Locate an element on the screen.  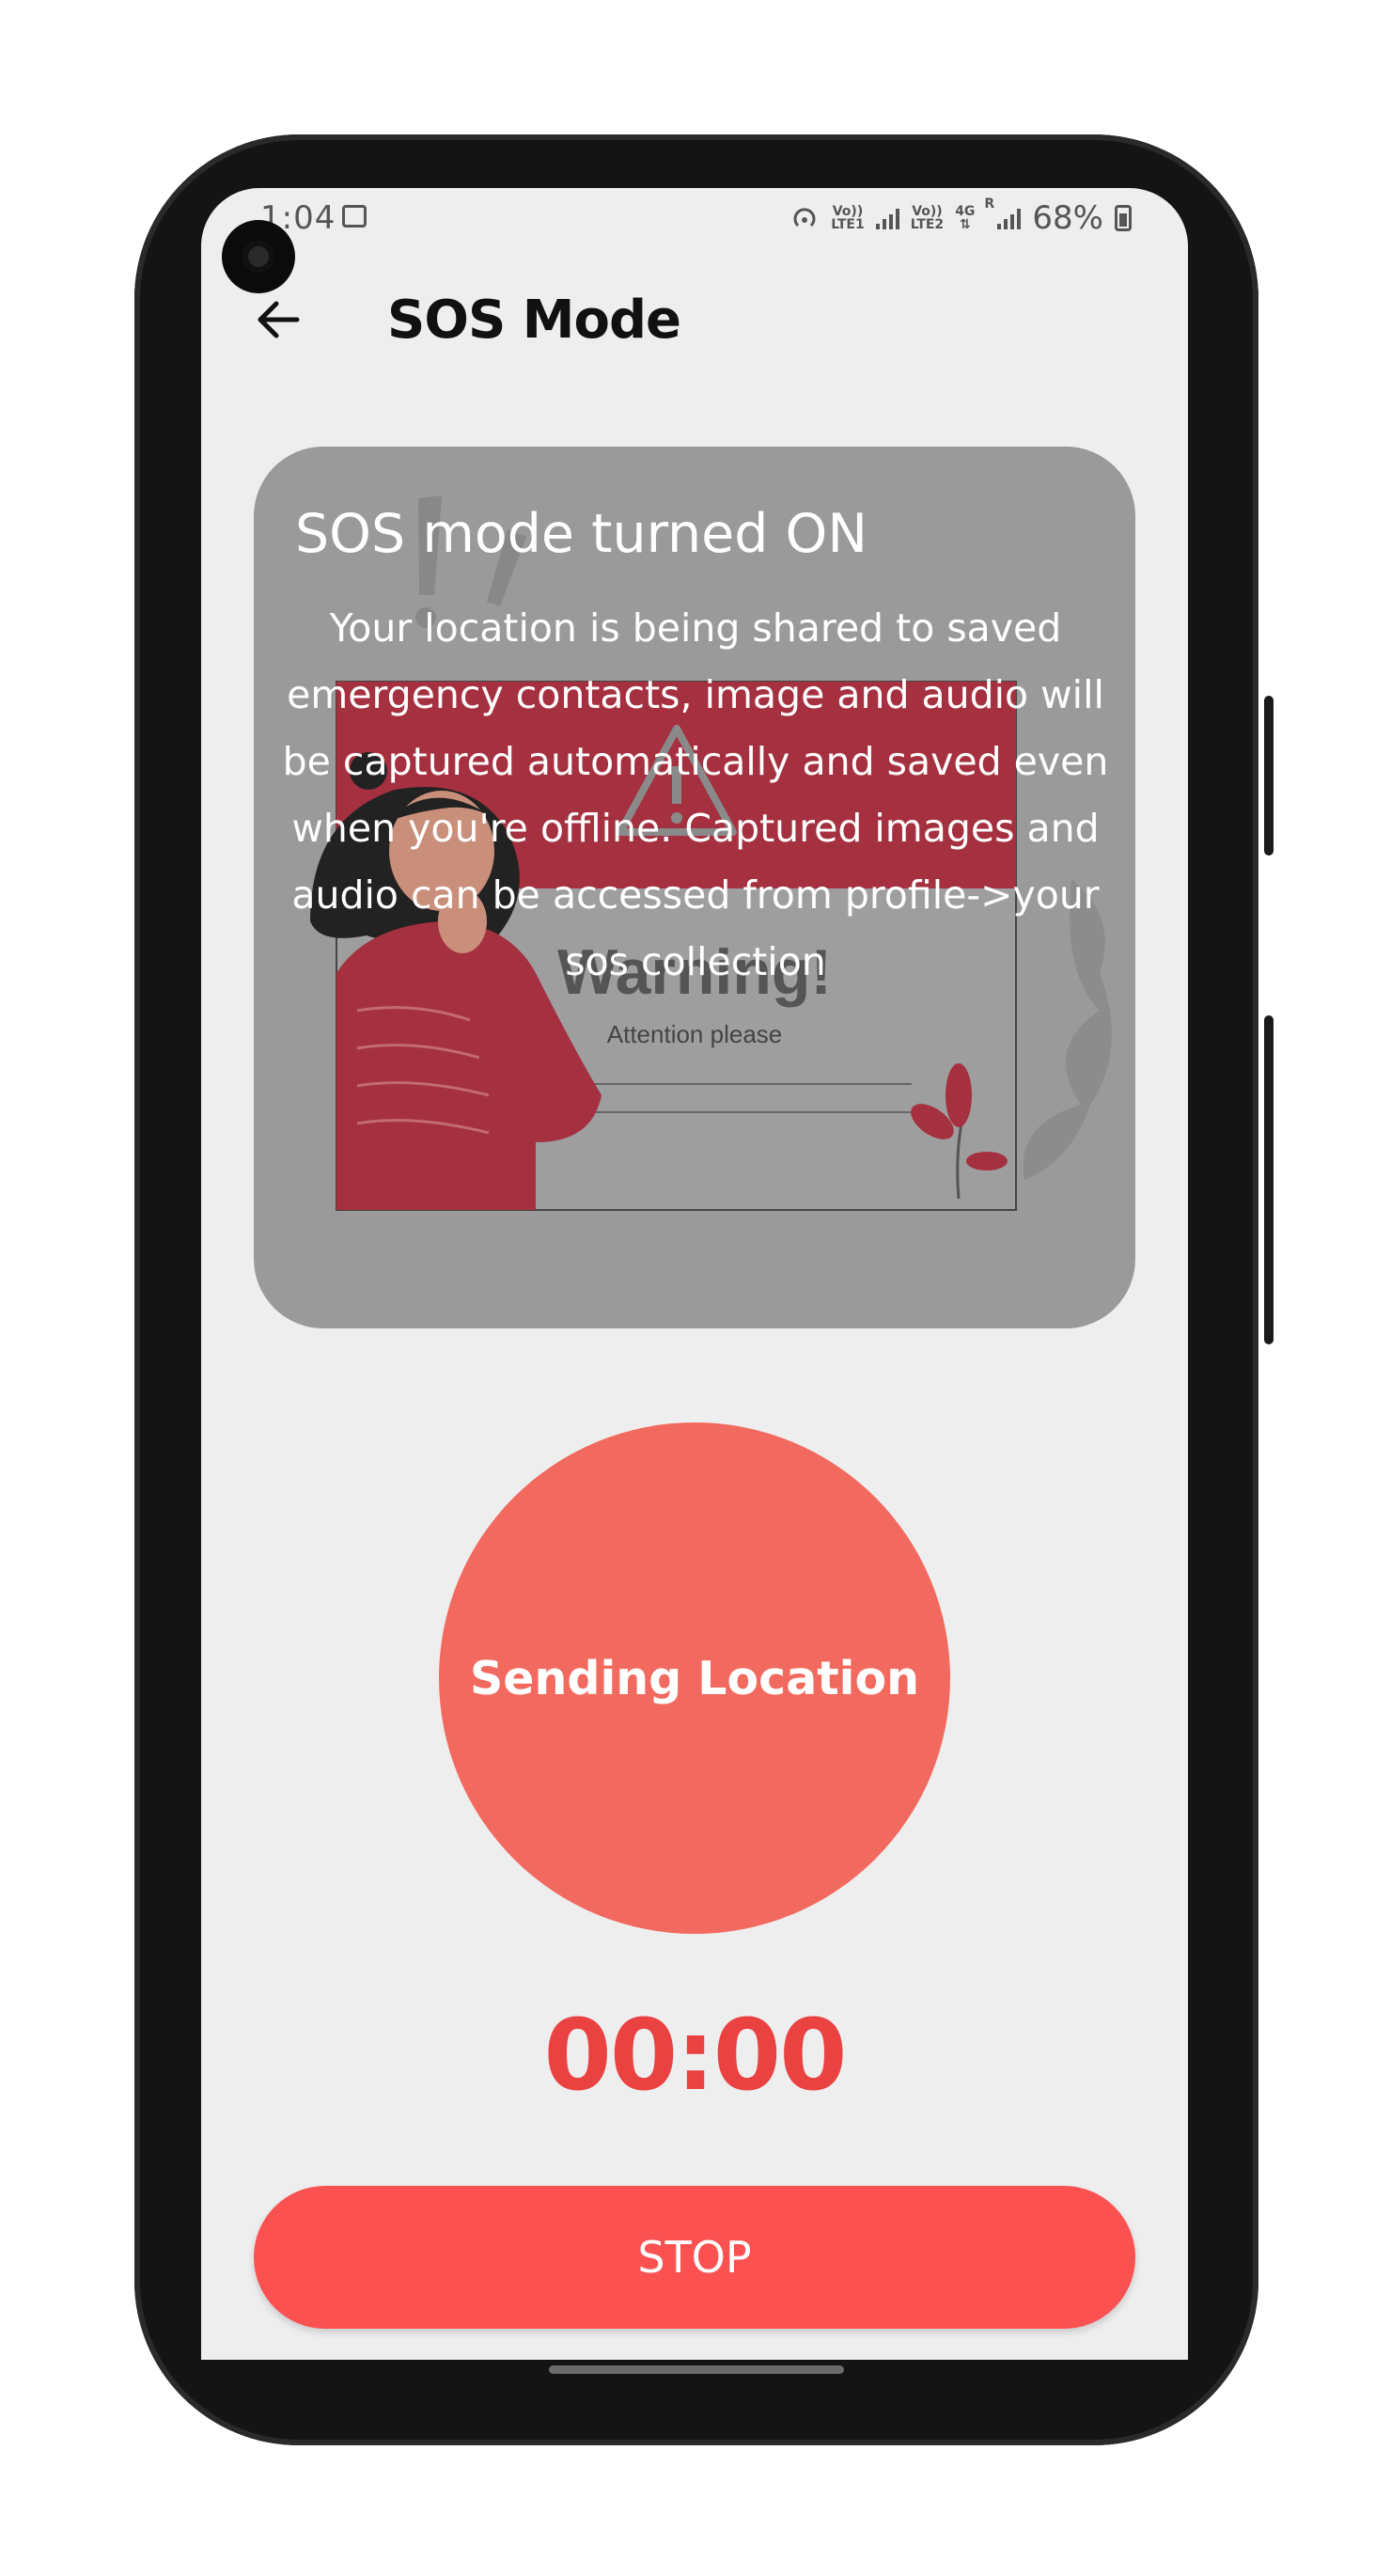
sim2-indicator: Vo)) LTE2 is located at coordinates (928, 218).